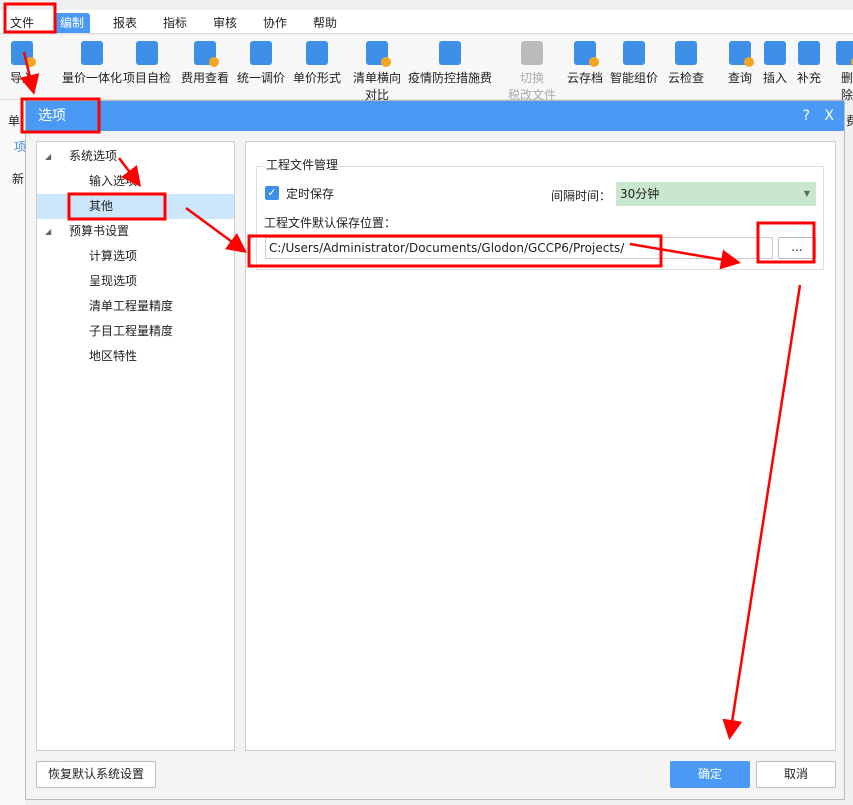 This screenshot has height=805, width=853. I want to click on tree-item-label: 计算选项, so click(113, 256).